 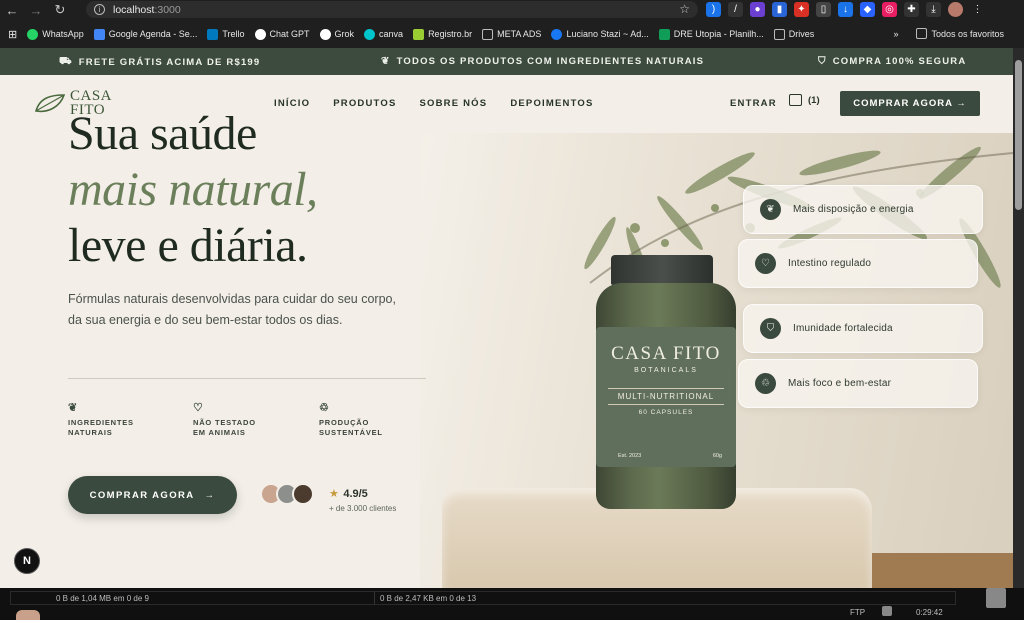 I want to click on extension-icon: ▯, so click(x=823, y=9).